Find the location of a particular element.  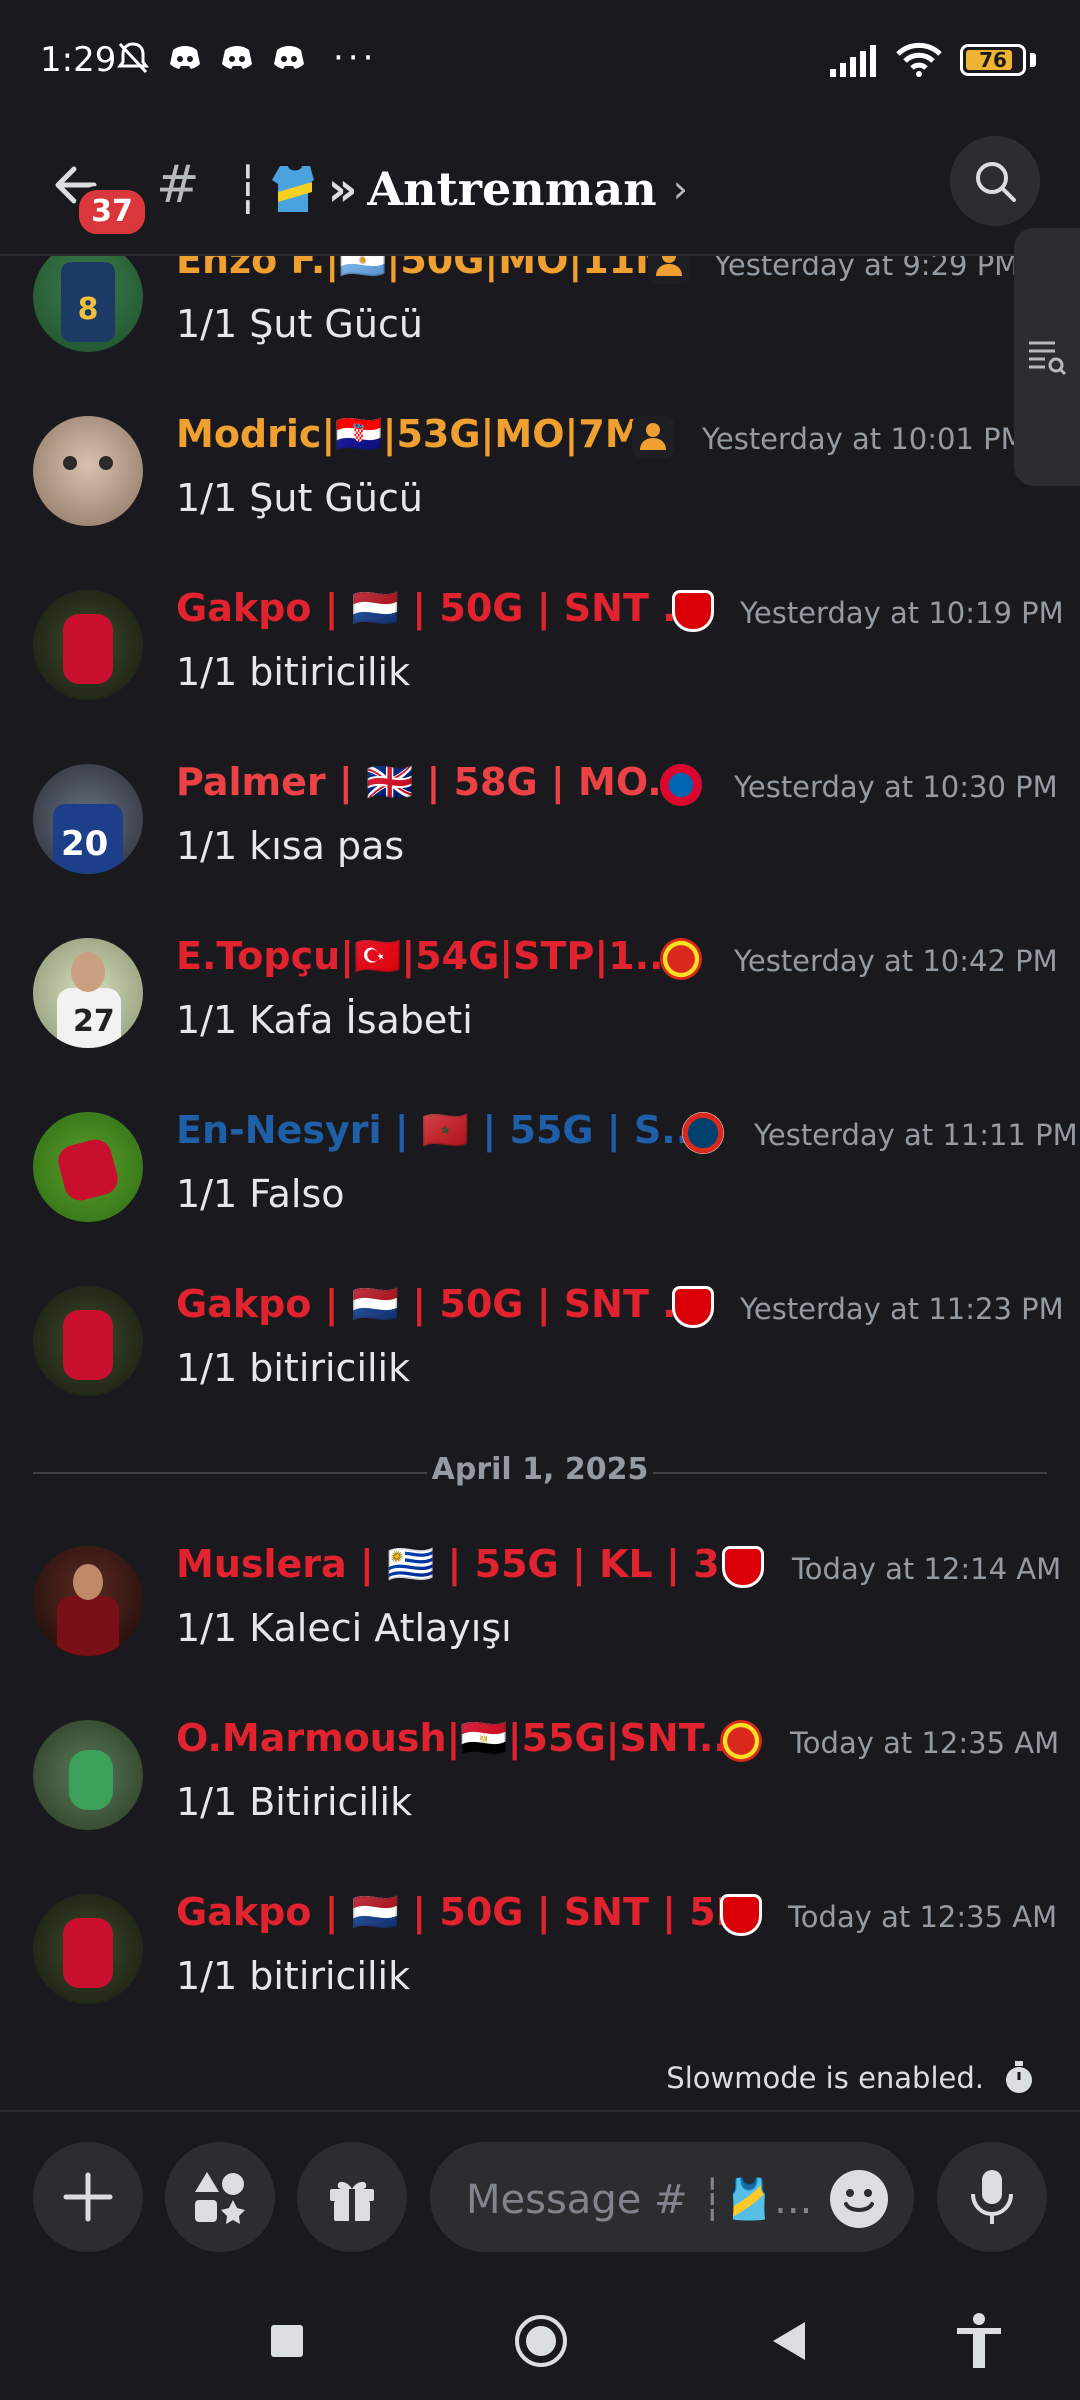

shapes-icon is located at coordinates (220, 2198).